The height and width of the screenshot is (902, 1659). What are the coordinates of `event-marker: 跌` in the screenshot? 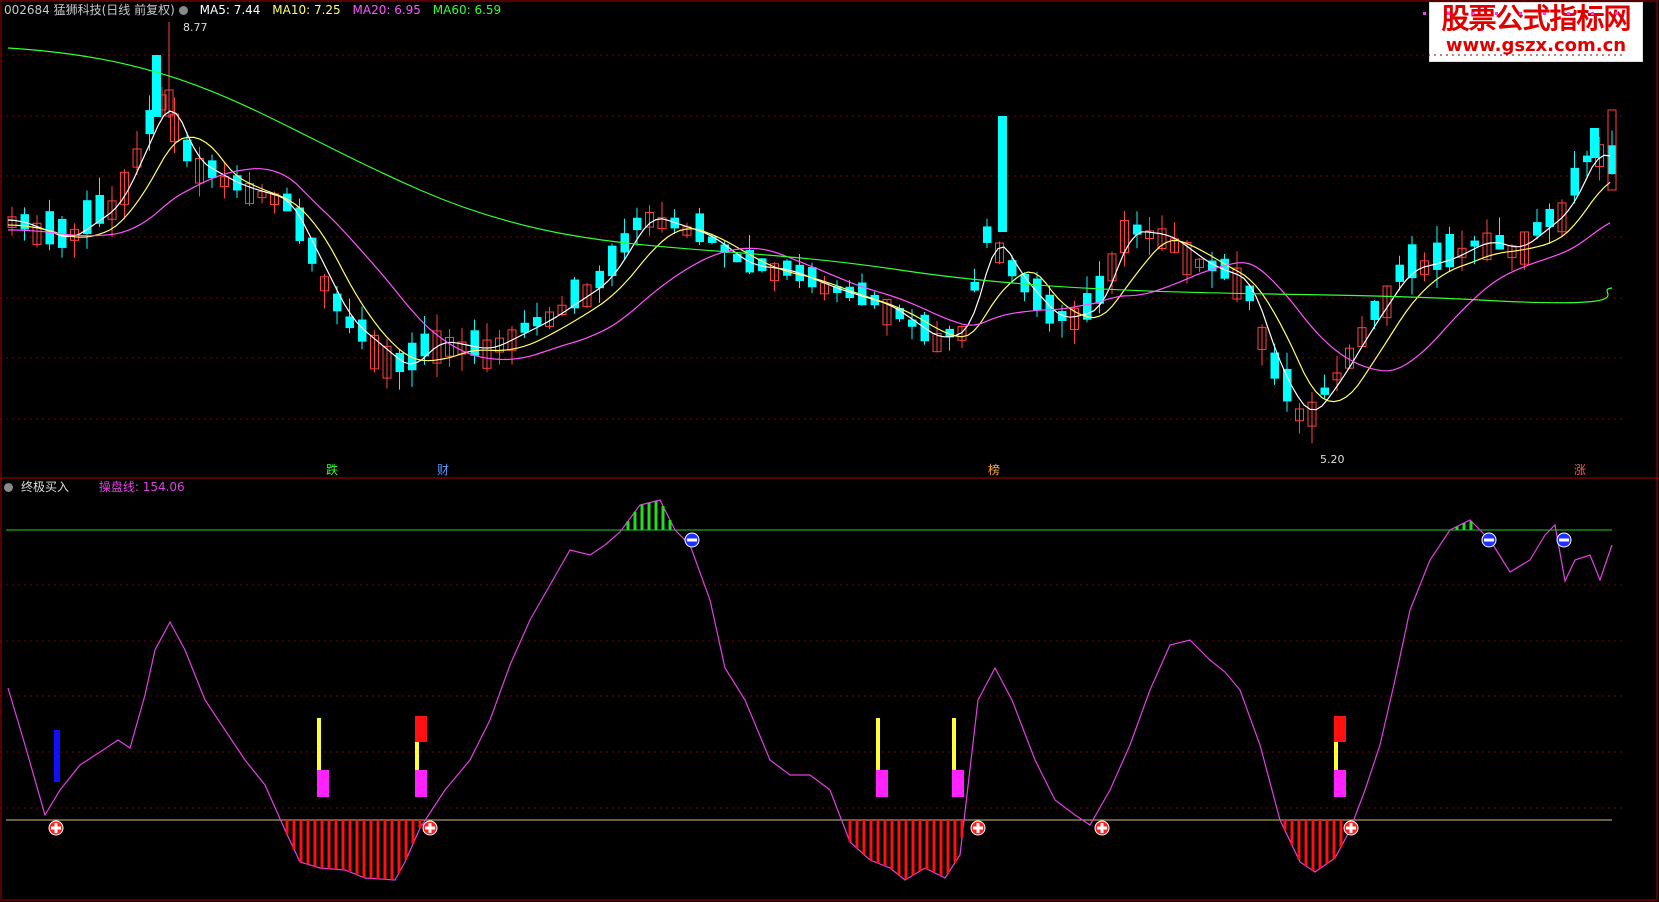 It's located at (332, 469).